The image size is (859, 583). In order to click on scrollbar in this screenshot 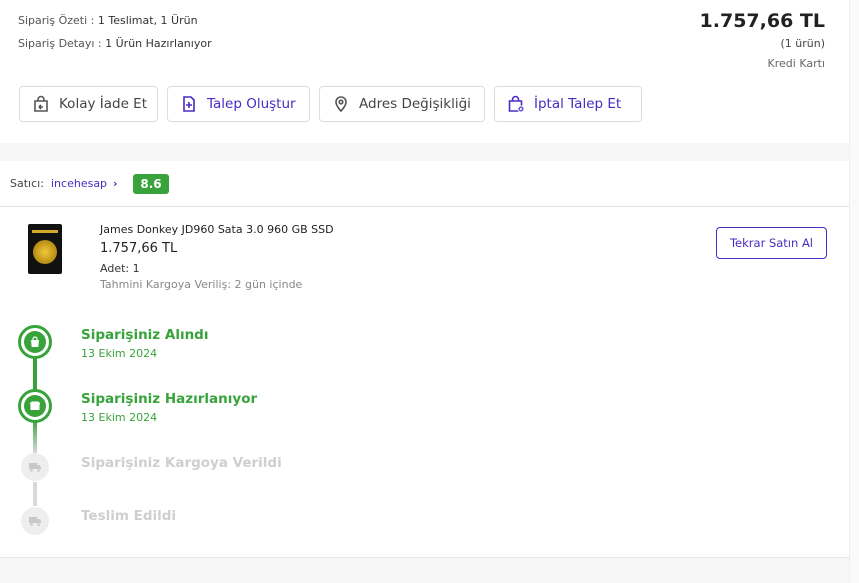, I will do `click(854, 291)`.